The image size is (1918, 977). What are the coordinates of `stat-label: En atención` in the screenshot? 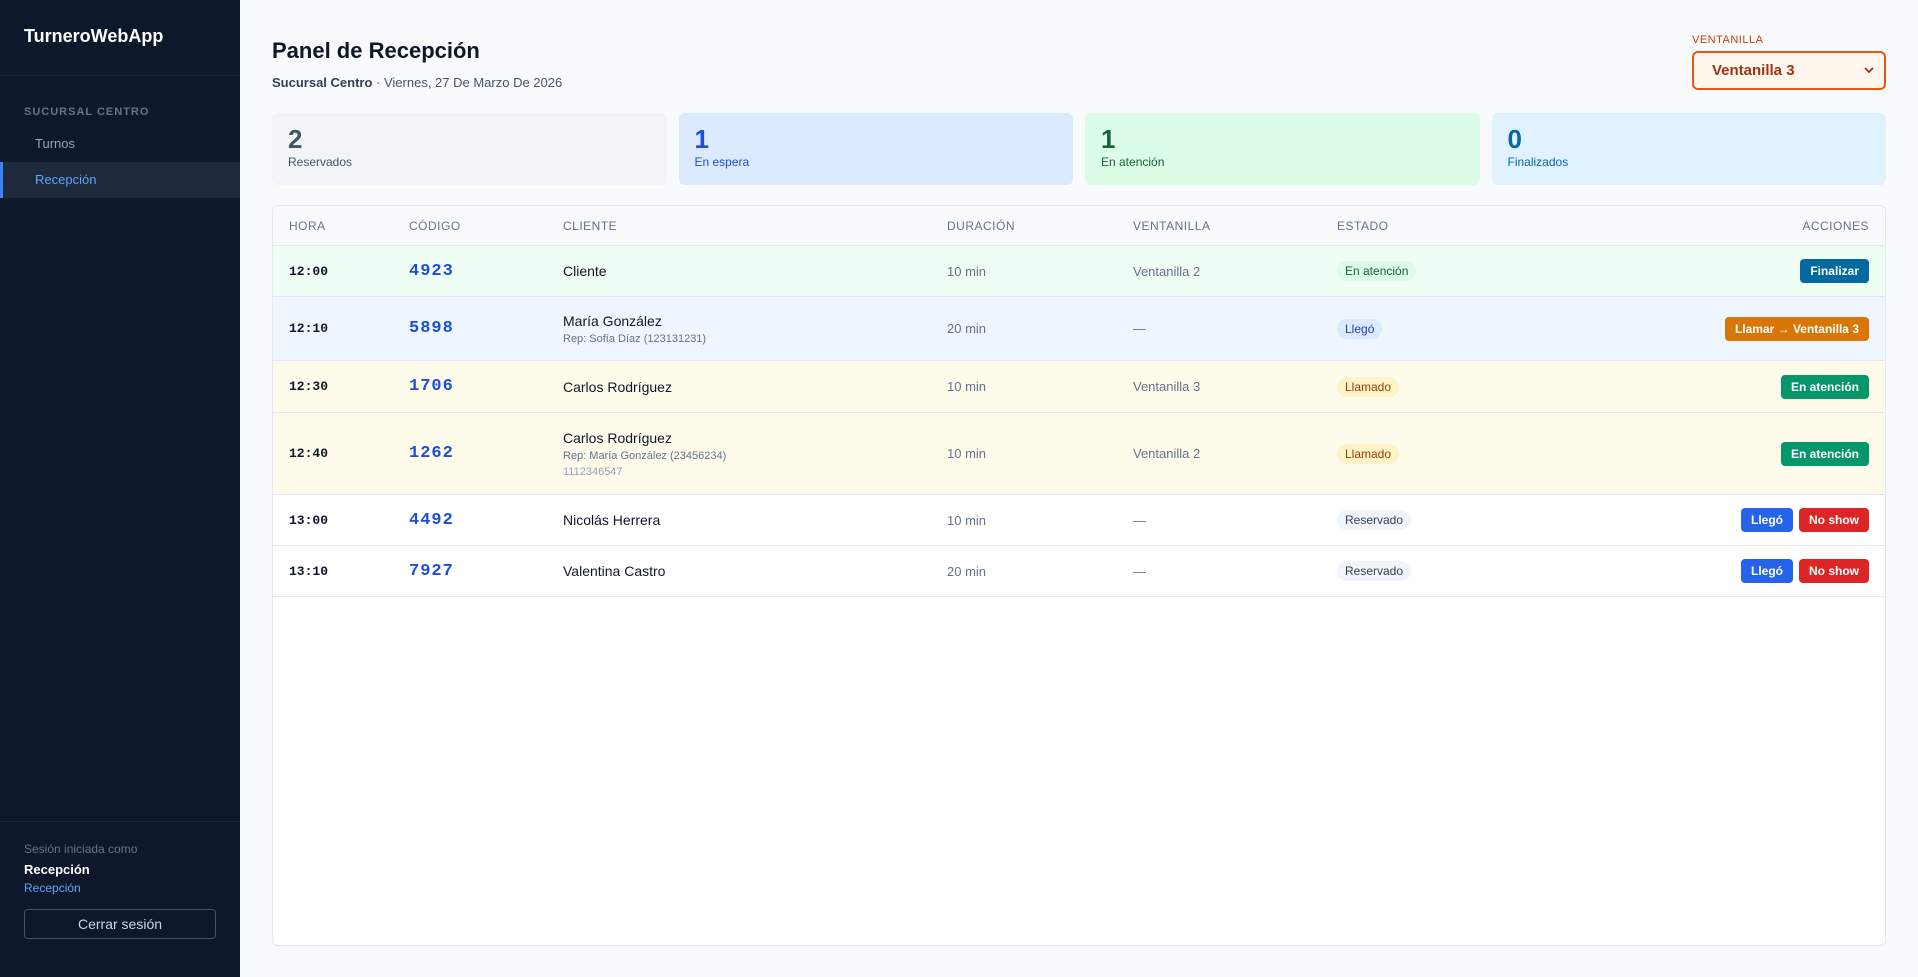 It's located at (1133, 162).